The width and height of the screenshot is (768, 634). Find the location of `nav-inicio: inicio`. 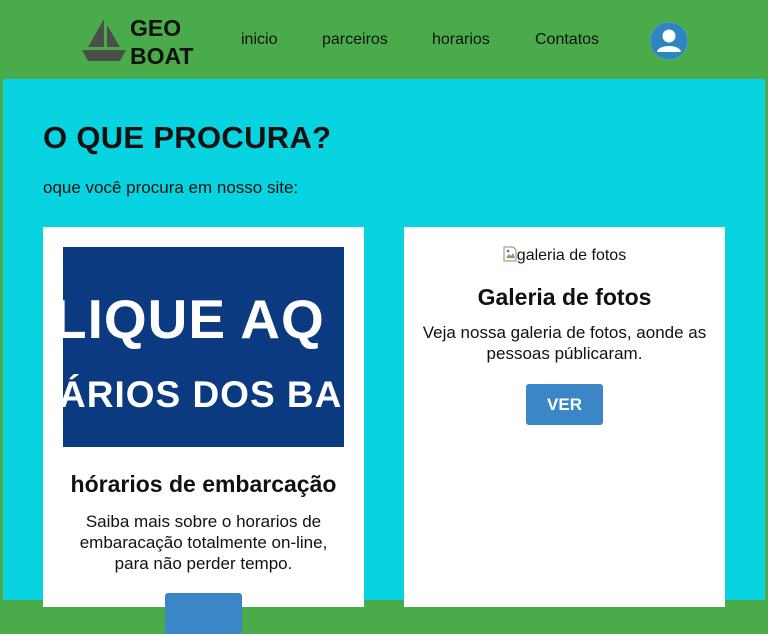

nav-inicio: inicio is located at coordinates (259, 40).